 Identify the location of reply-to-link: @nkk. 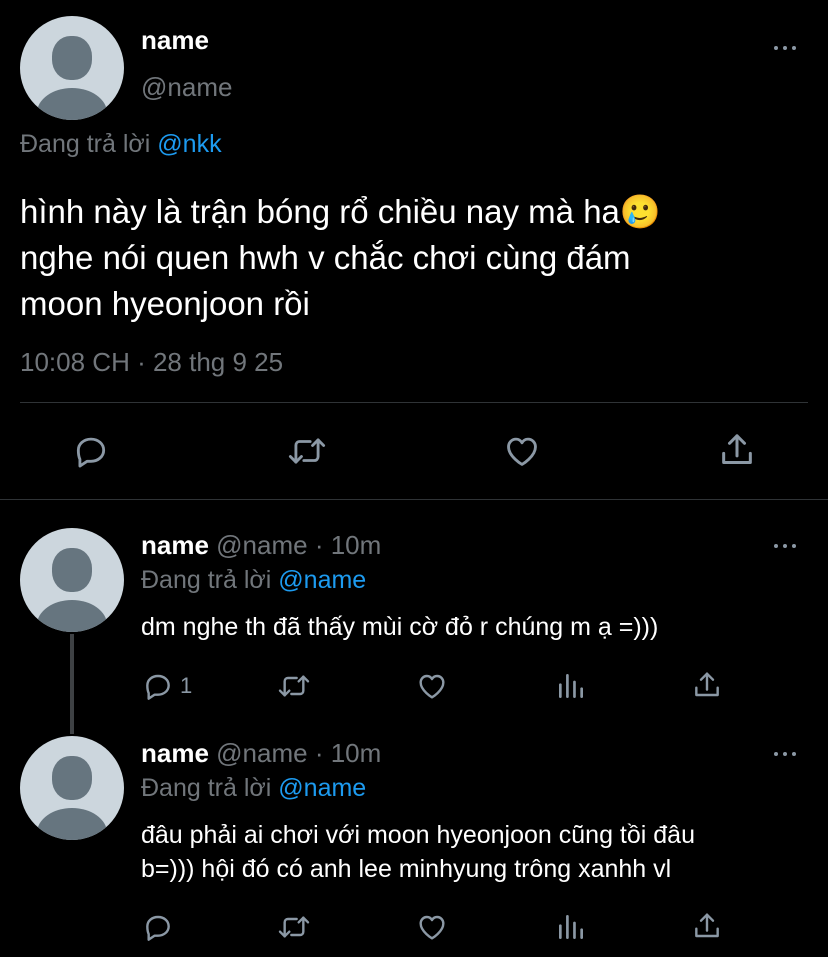
(189, 144).